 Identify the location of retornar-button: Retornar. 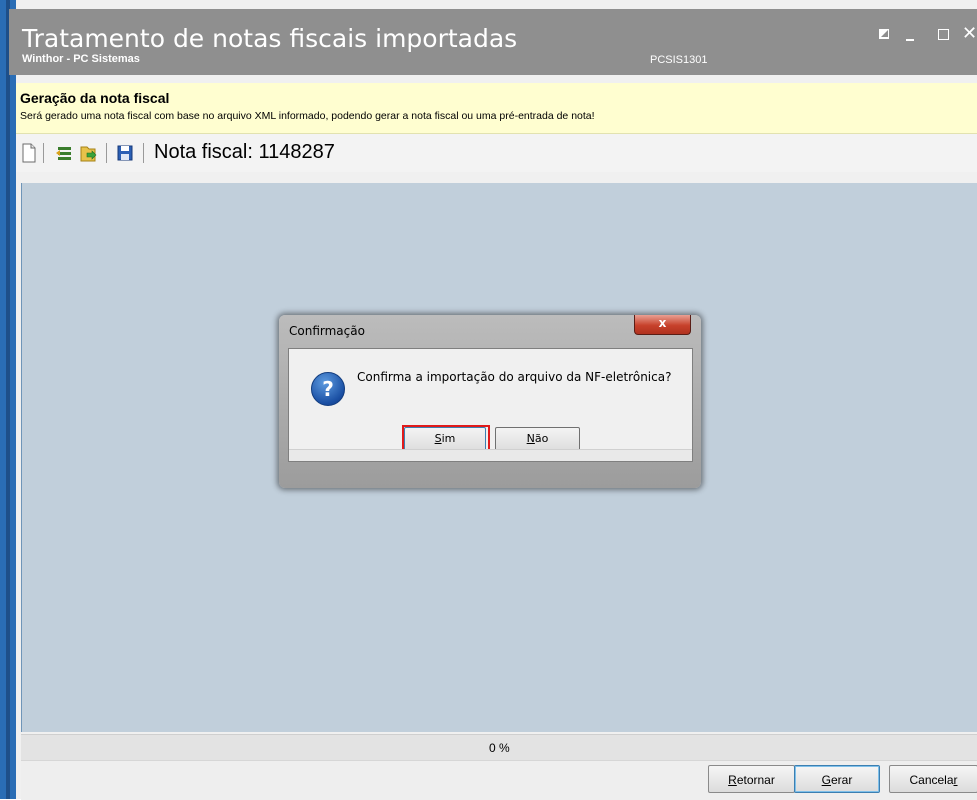
(751, 779).